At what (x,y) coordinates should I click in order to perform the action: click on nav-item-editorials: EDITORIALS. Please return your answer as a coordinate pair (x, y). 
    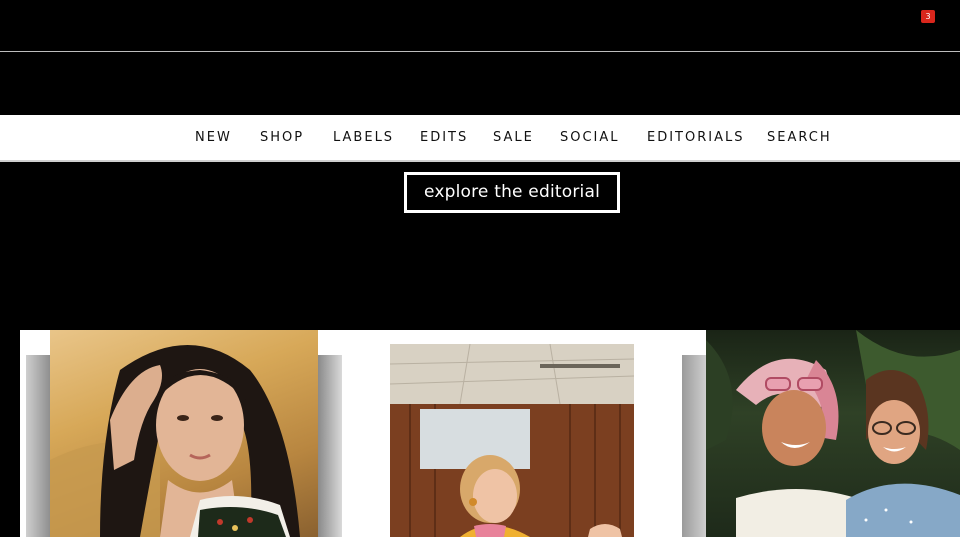
    Looking at the image, I should click on (696, 137).